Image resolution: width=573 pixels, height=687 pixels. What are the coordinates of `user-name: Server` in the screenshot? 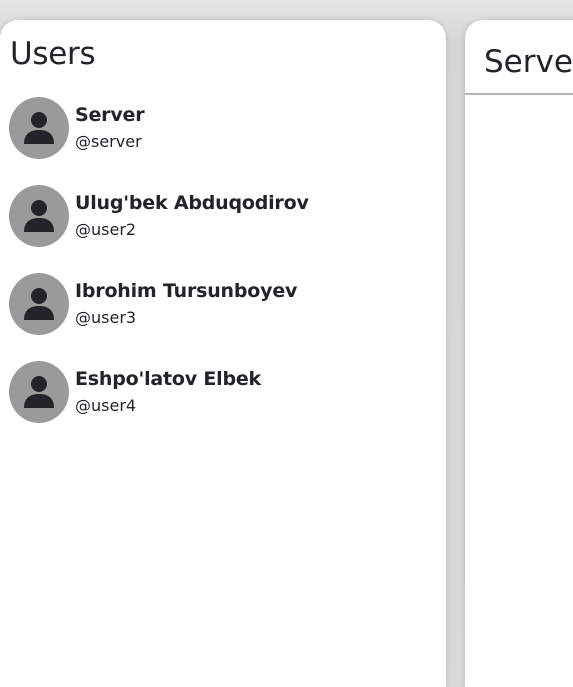 It's located at (110, 115).